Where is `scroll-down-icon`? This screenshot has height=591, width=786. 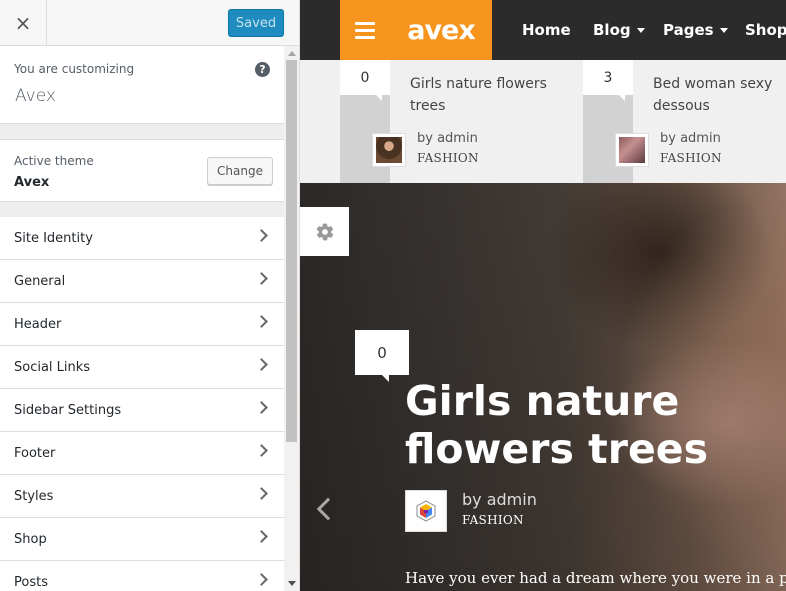 scroll-down-icon is located at coordinates (292, 583).